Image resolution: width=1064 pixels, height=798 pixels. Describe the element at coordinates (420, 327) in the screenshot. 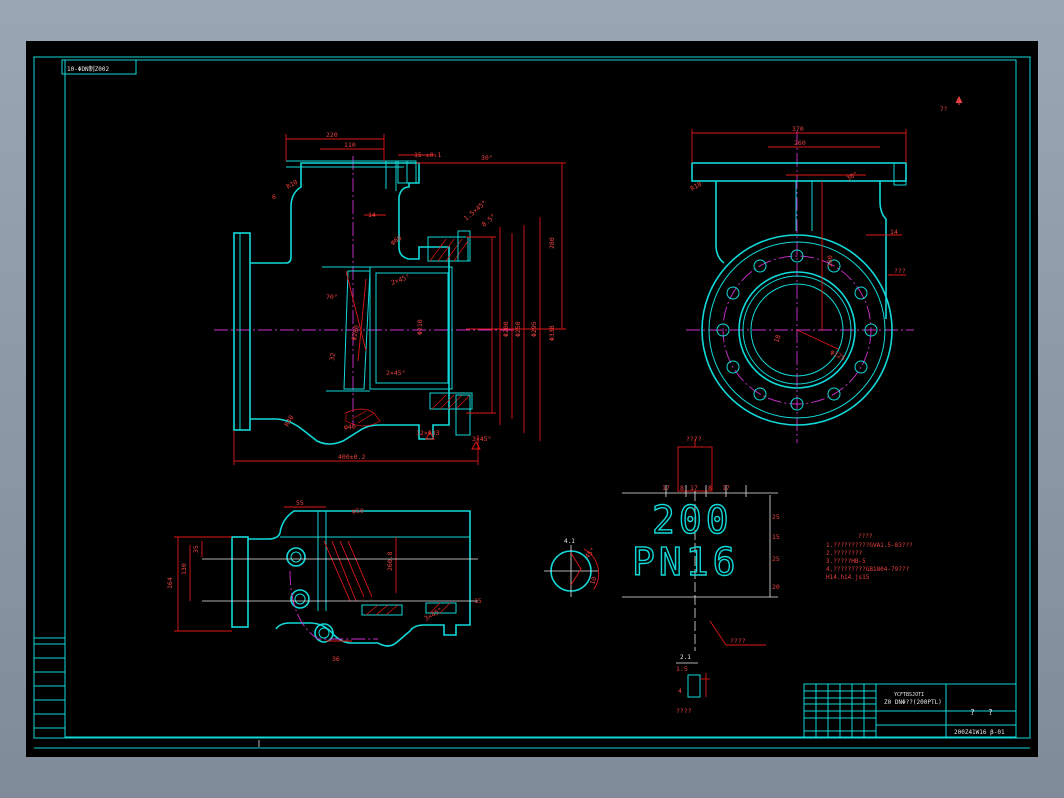

I see `dim-phi210: Φ210` at that location.